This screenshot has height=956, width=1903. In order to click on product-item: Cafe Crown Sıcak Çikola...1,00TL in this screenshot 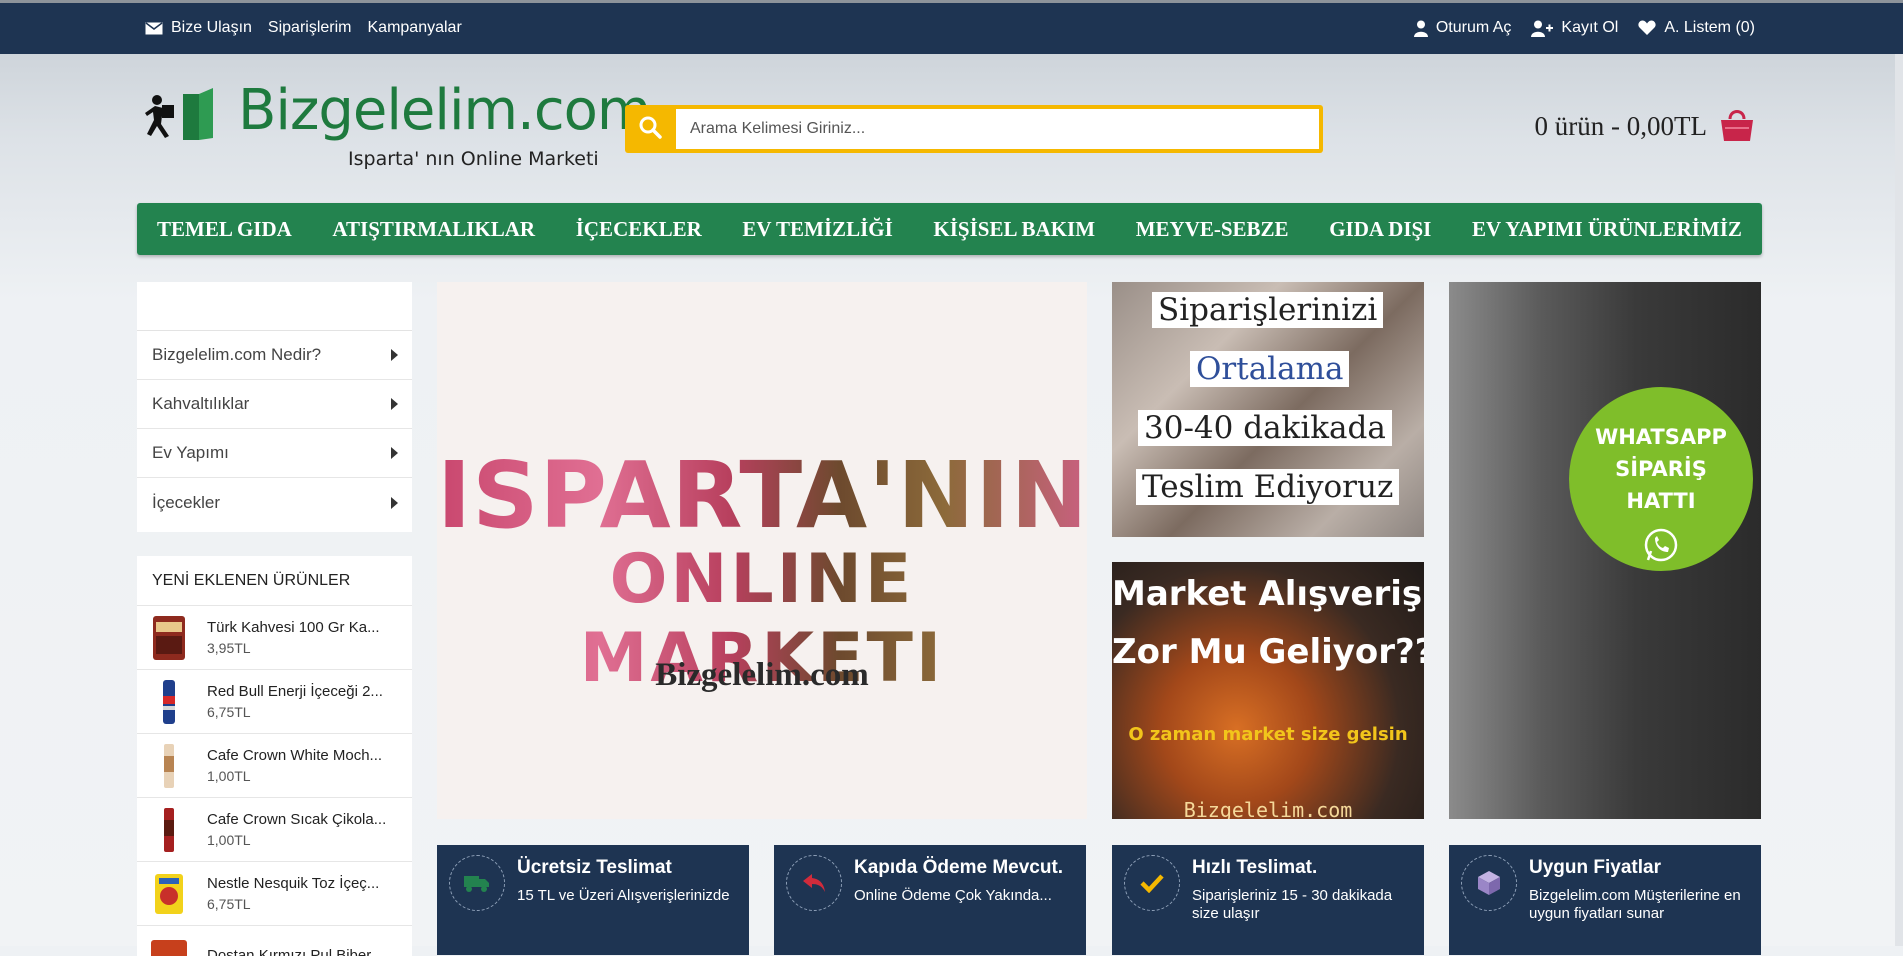, I will do `click(274, 830)`.